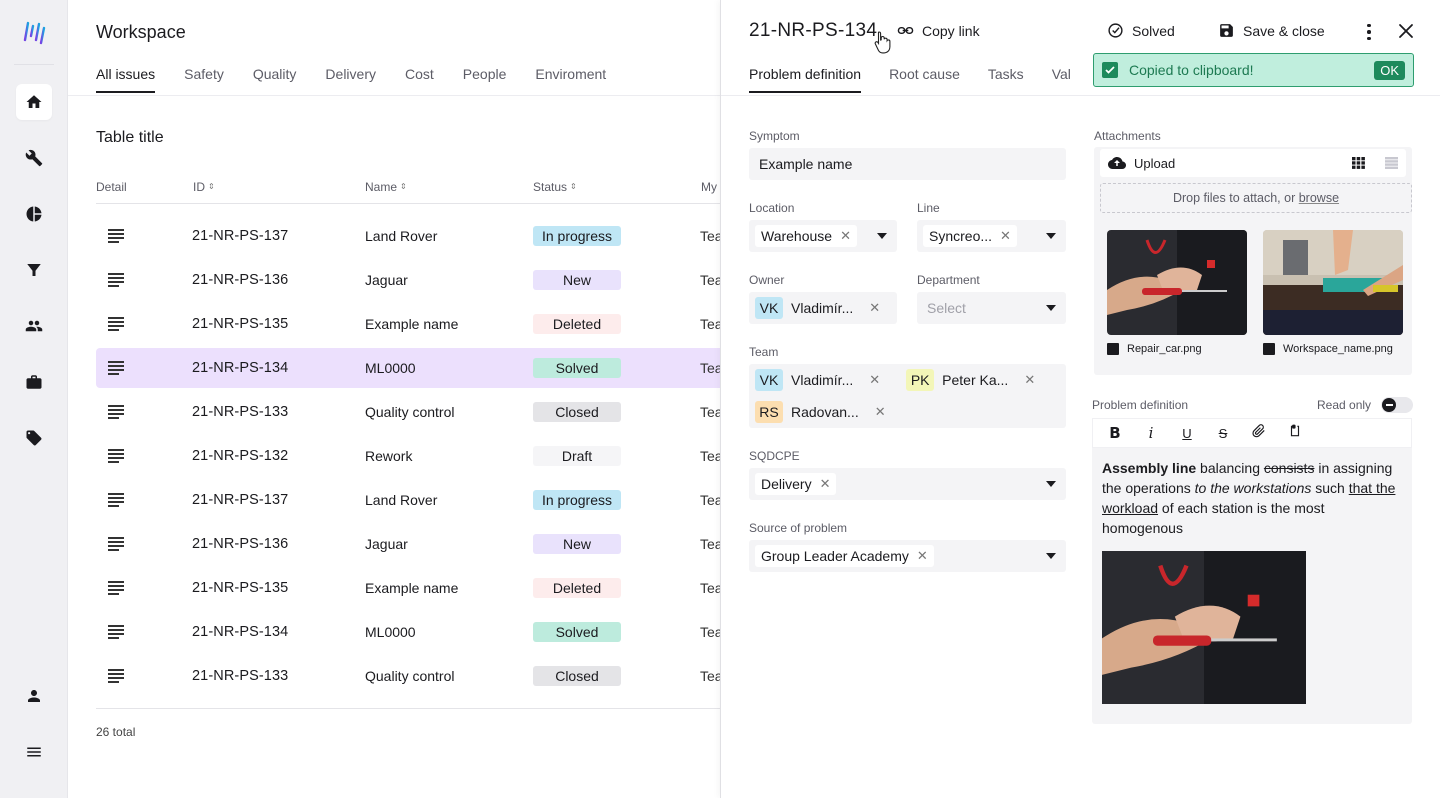  I want to click on source-select: Group Leader Academy ✕, so click(907, 556).